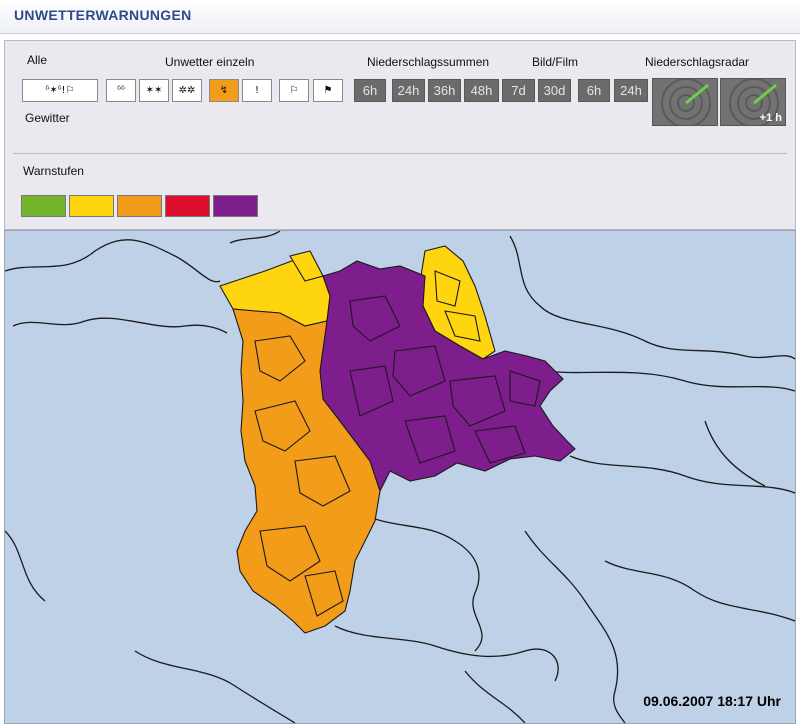 The height and width of the screenshot is (728, 800). What do you see at coordinates (770, 118) in the screenshot?
I see `radar-forecast-tag: +1 h` at bounding box center [770, 118].